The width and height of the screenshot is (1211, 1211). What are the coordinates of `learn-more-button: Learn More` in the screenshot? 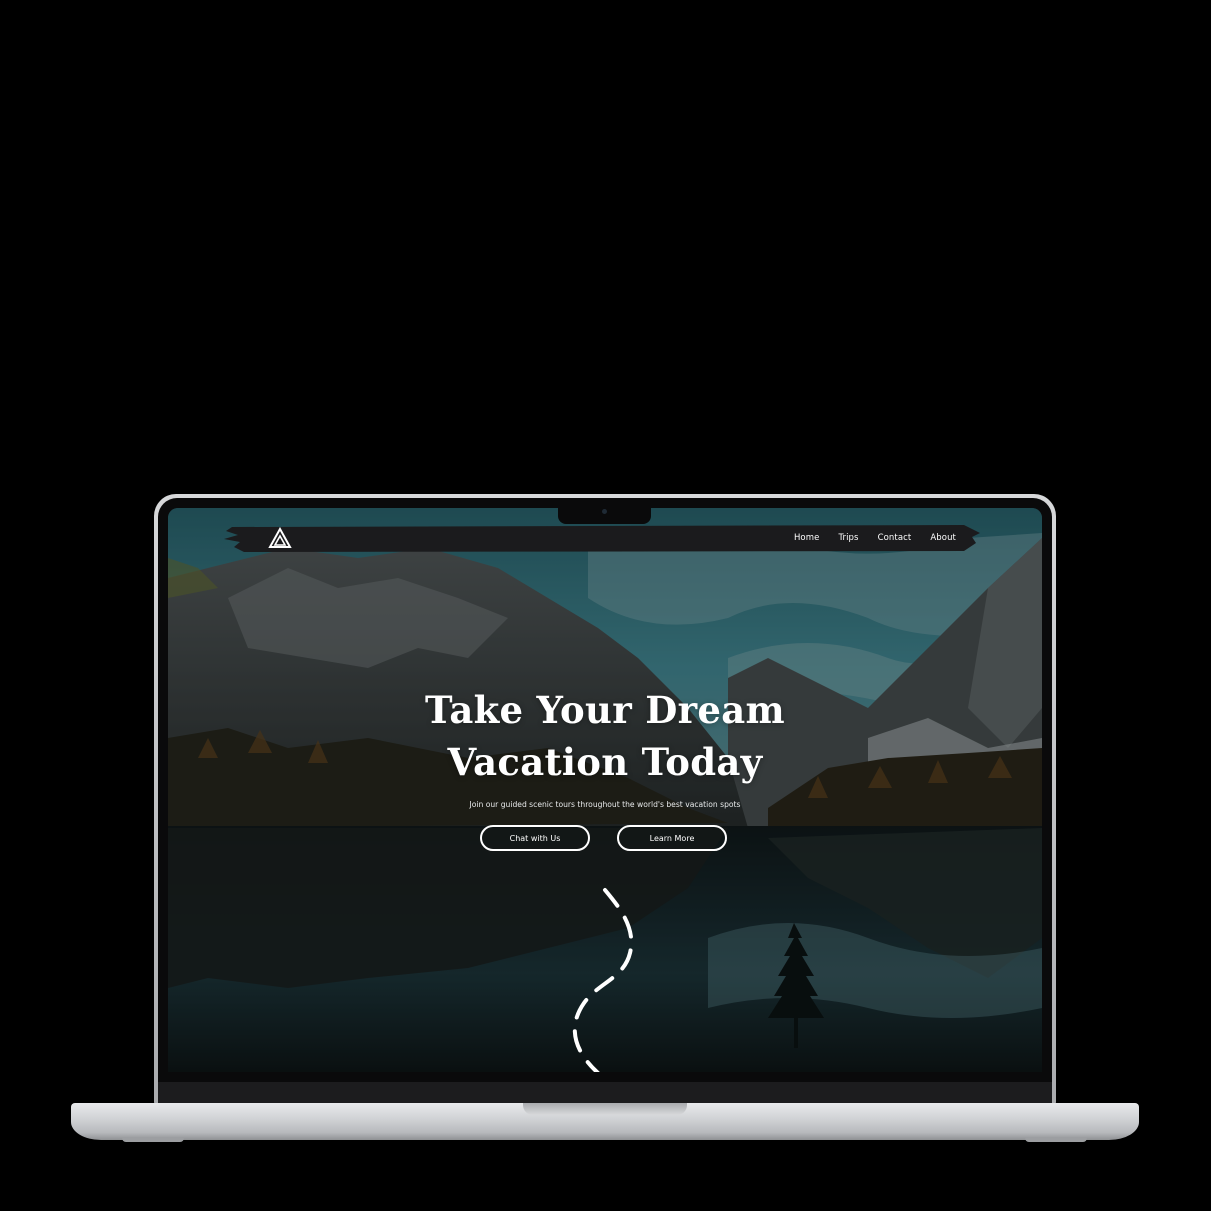 It's located at (672, 838).